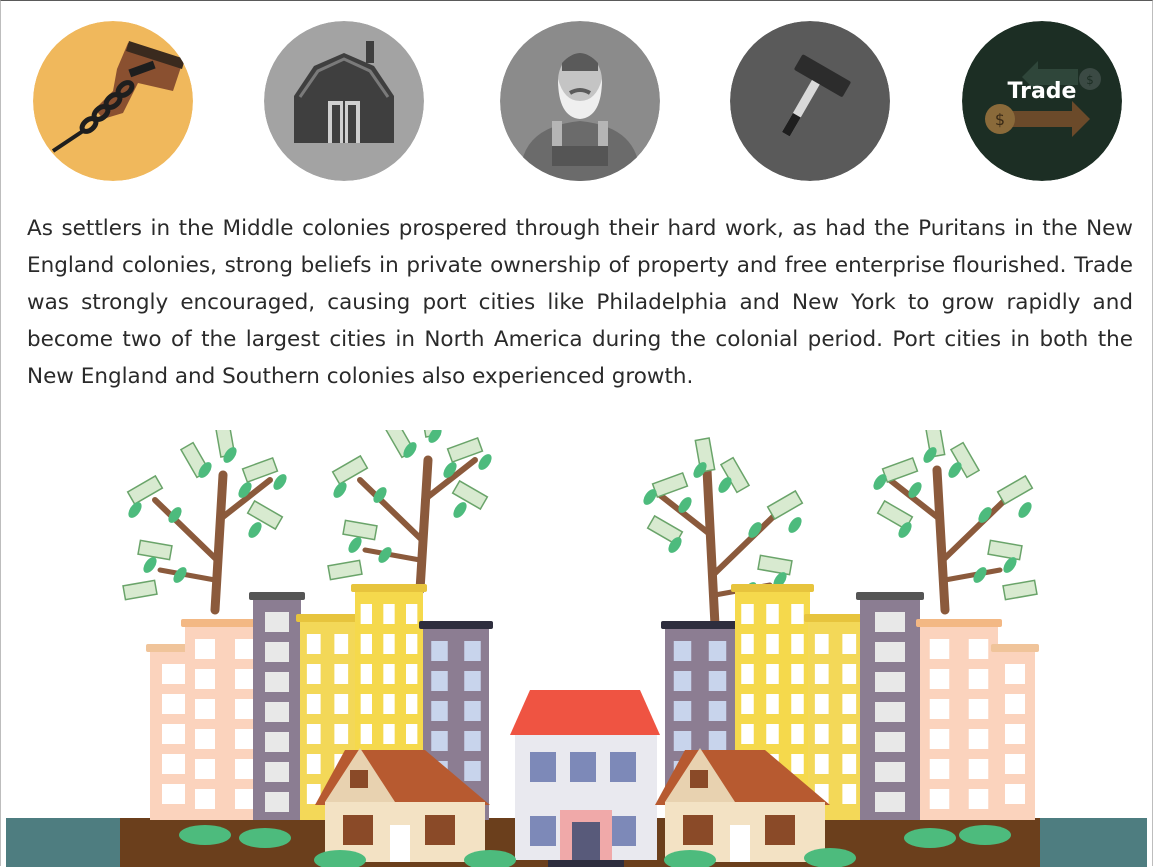 Image resolution: width=1153 pixels, height=867 pixels. What do you see at coordinates (389, 588) in the screenshot?
I see `building-yellow-left-b-cap` at bounding box center [389, 588].